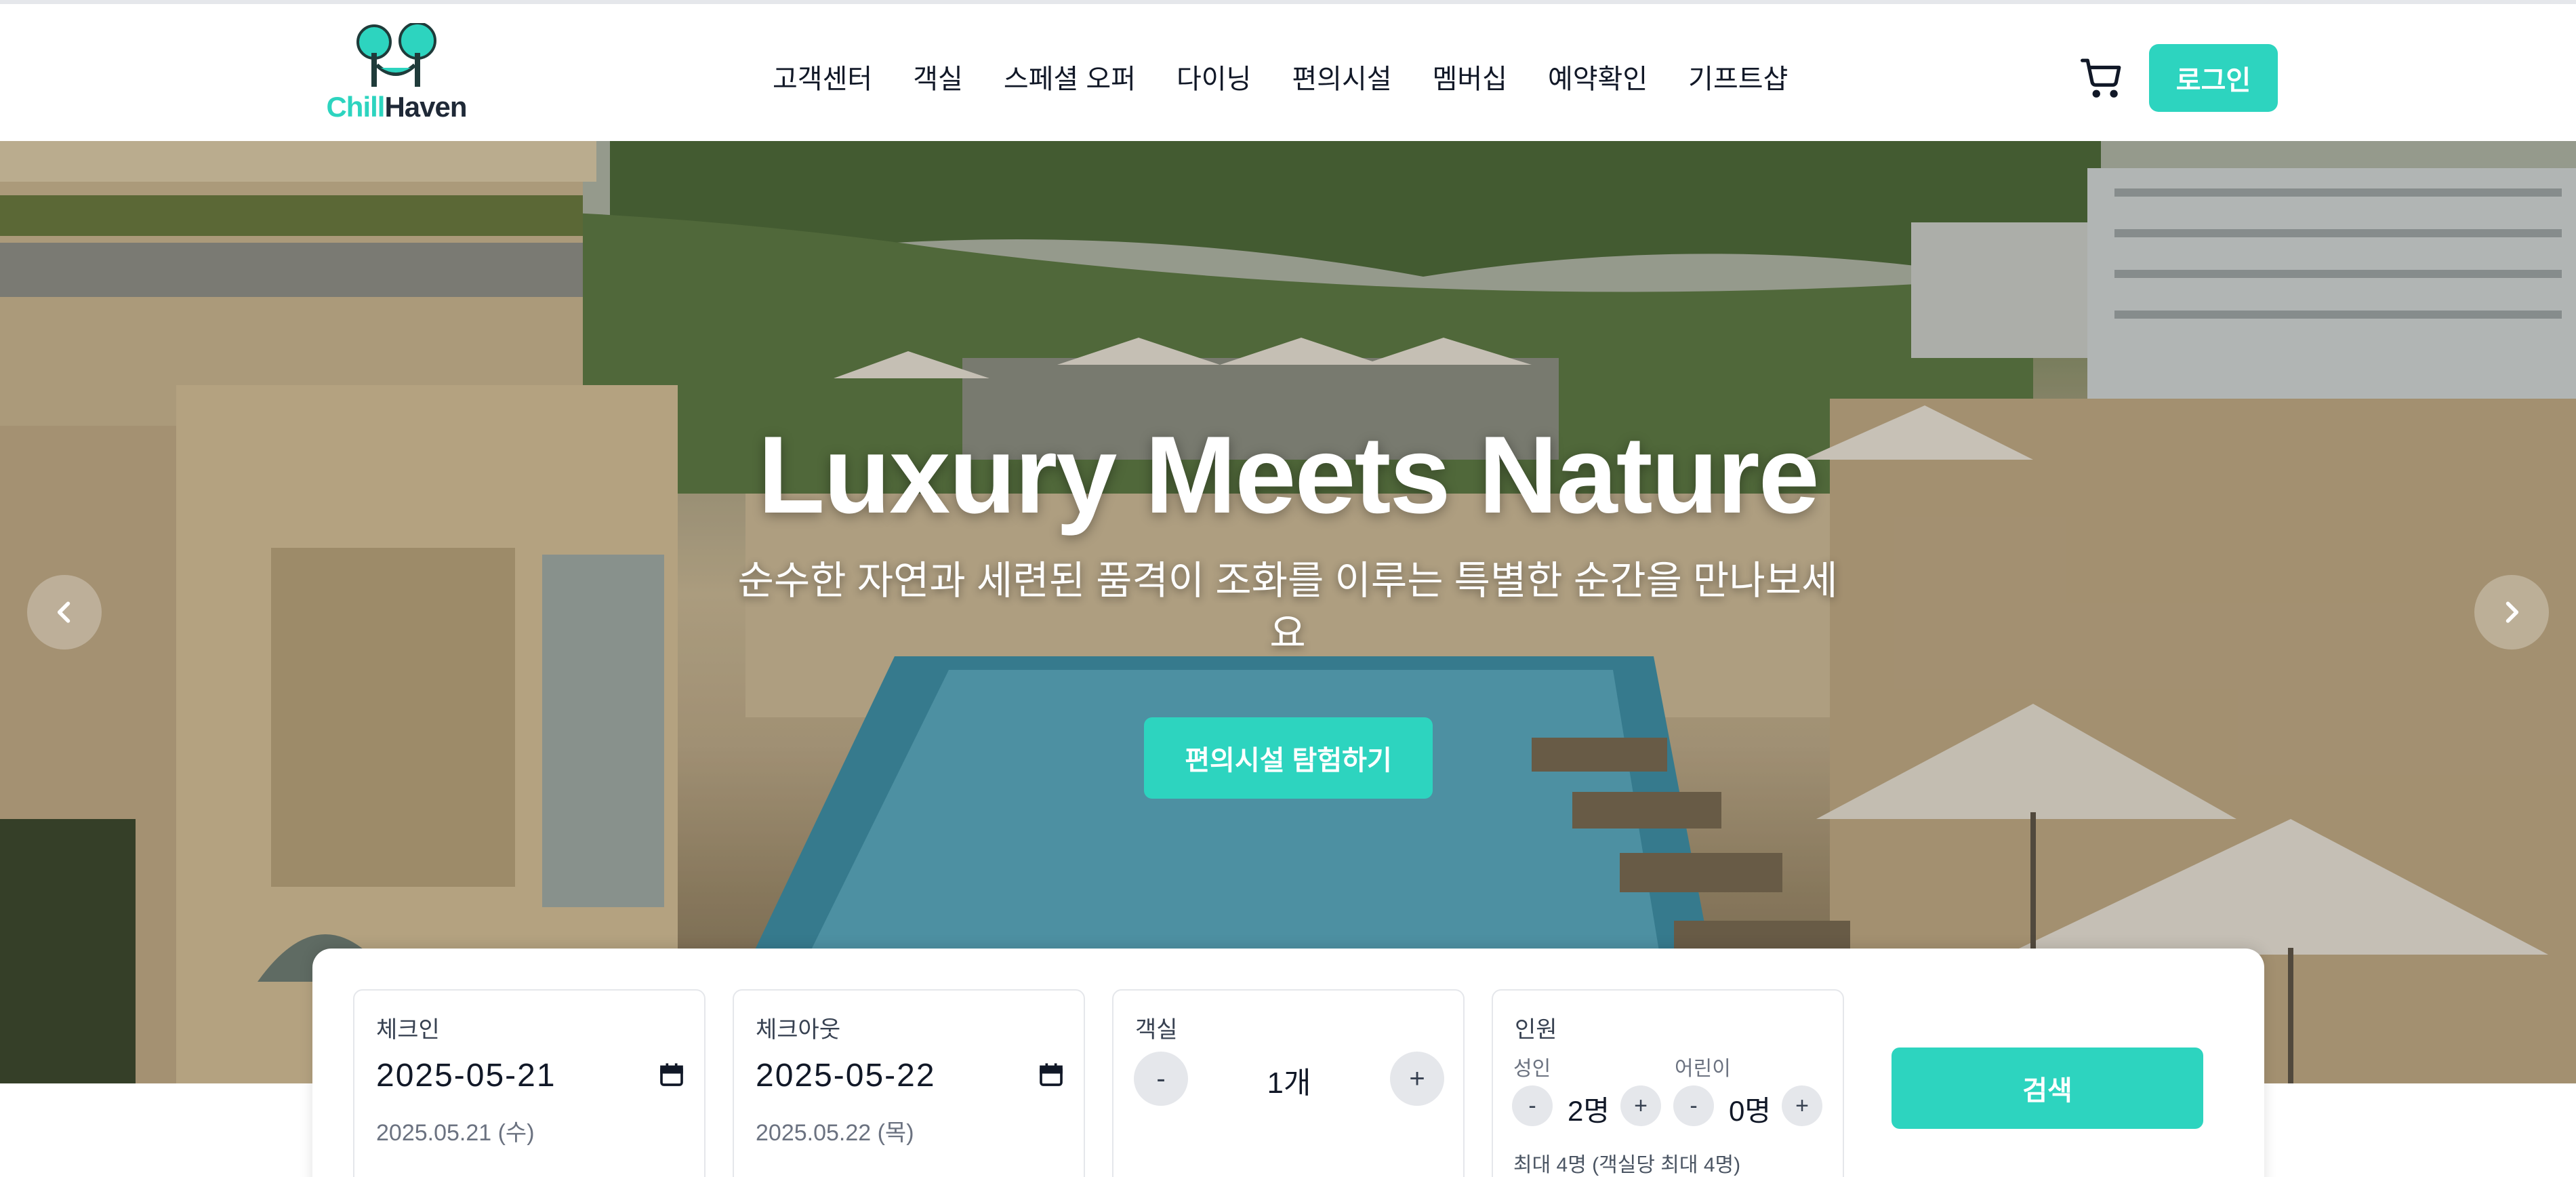 This screenshot has height=1177, width=2576. What do you see at coordinates (1640, 1105) in the screenshot?
I see `adult-increment-button: +` at bounding box center [1640, 1105].